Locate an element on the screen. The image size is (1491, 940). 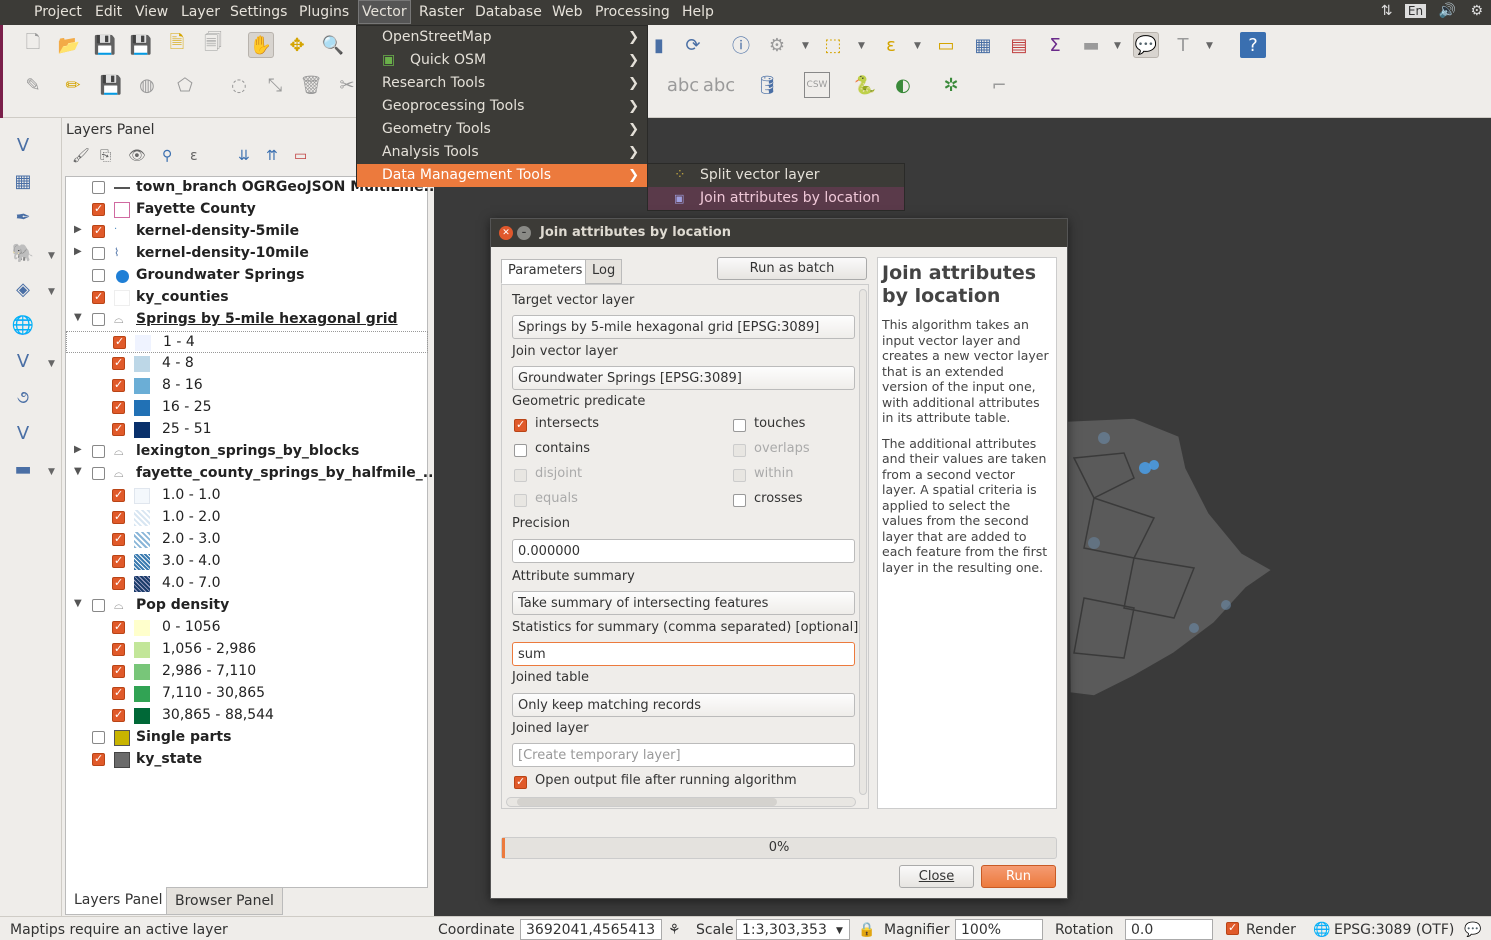
menu-item-research-tools: Research Tools ❯ is located at coordinates (502, 83).